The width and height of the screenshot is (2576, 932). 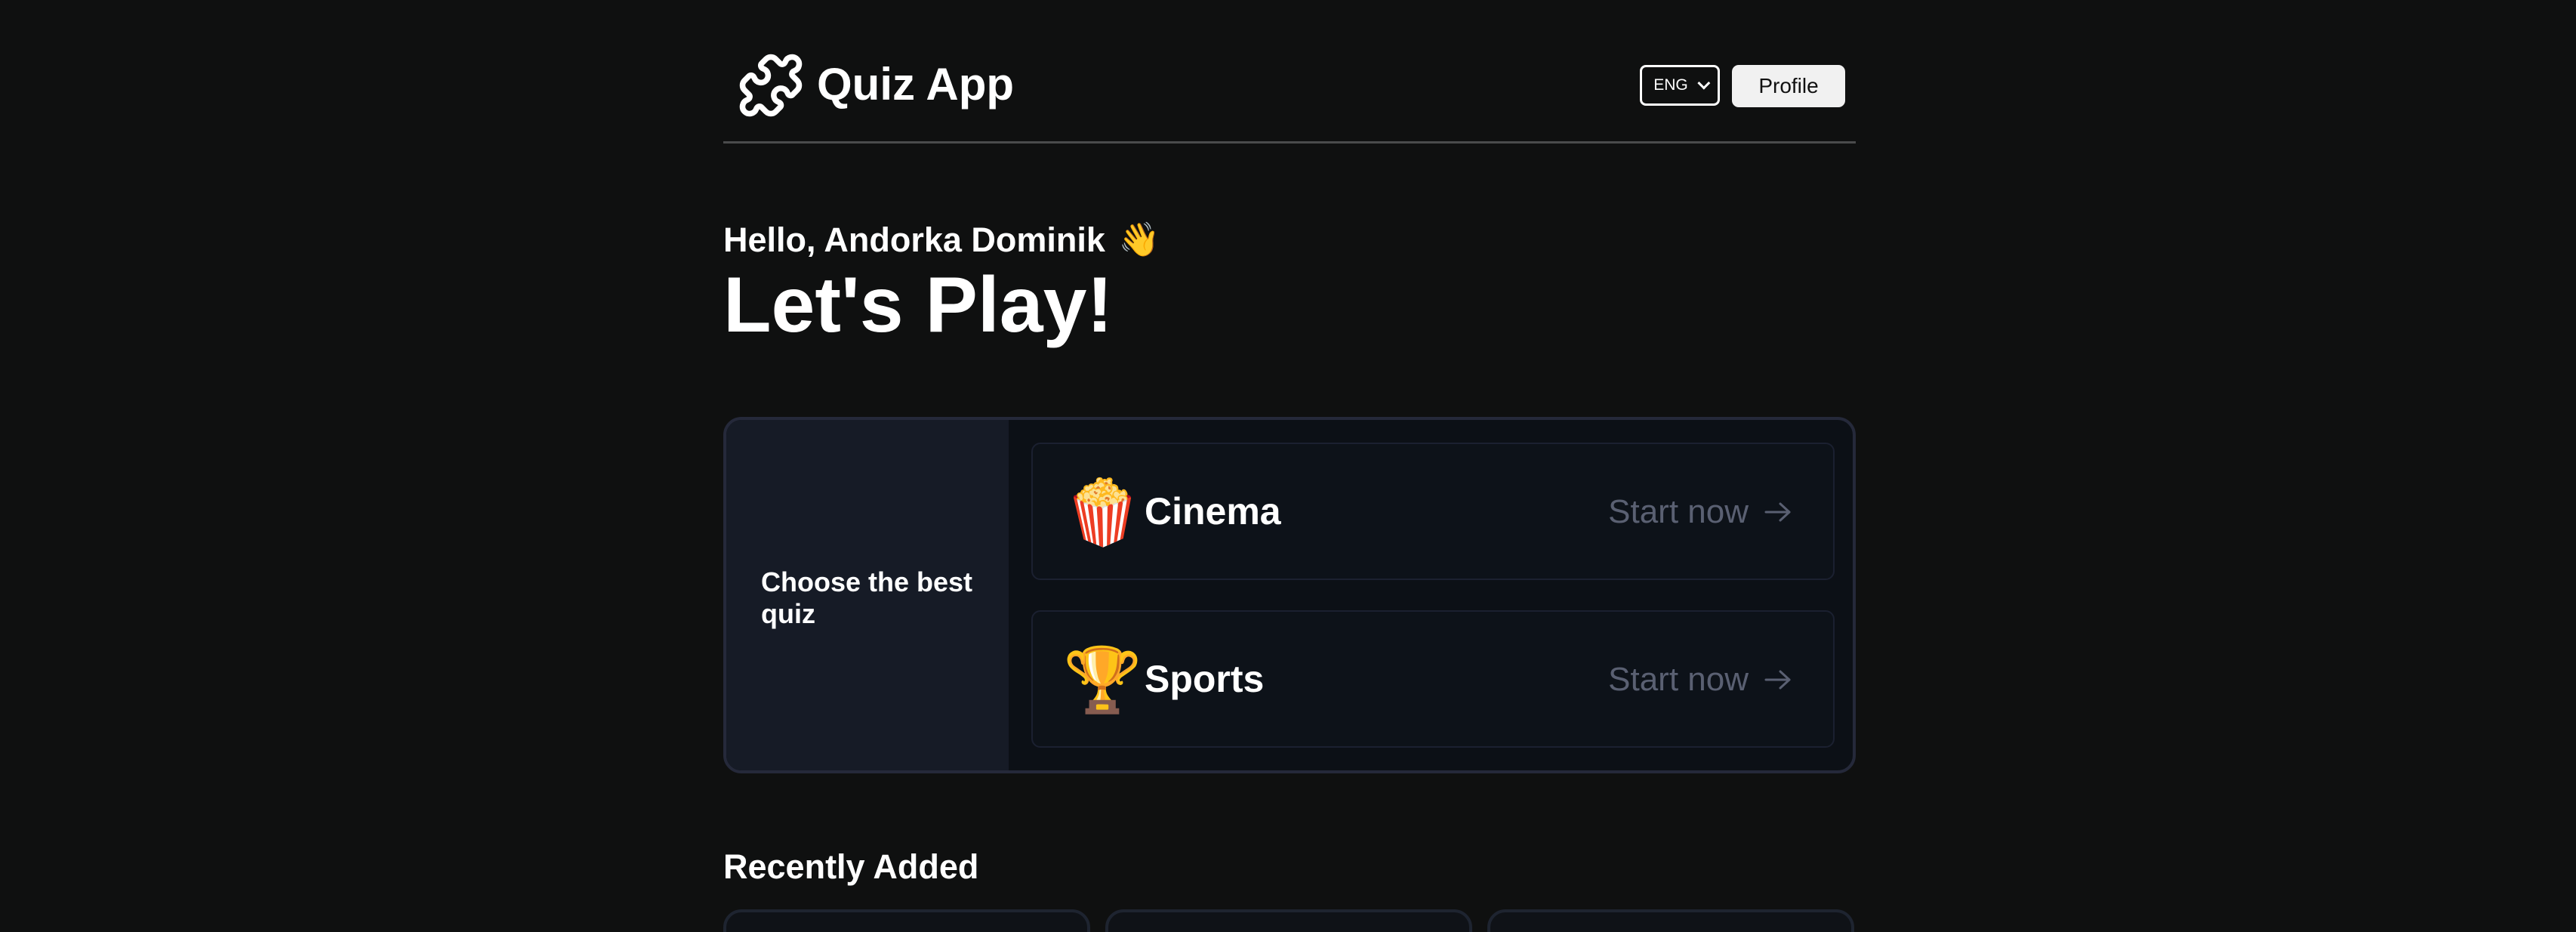 I want to click on quiz-prompt: Choose the best quiz, so click(x=867, y=597).